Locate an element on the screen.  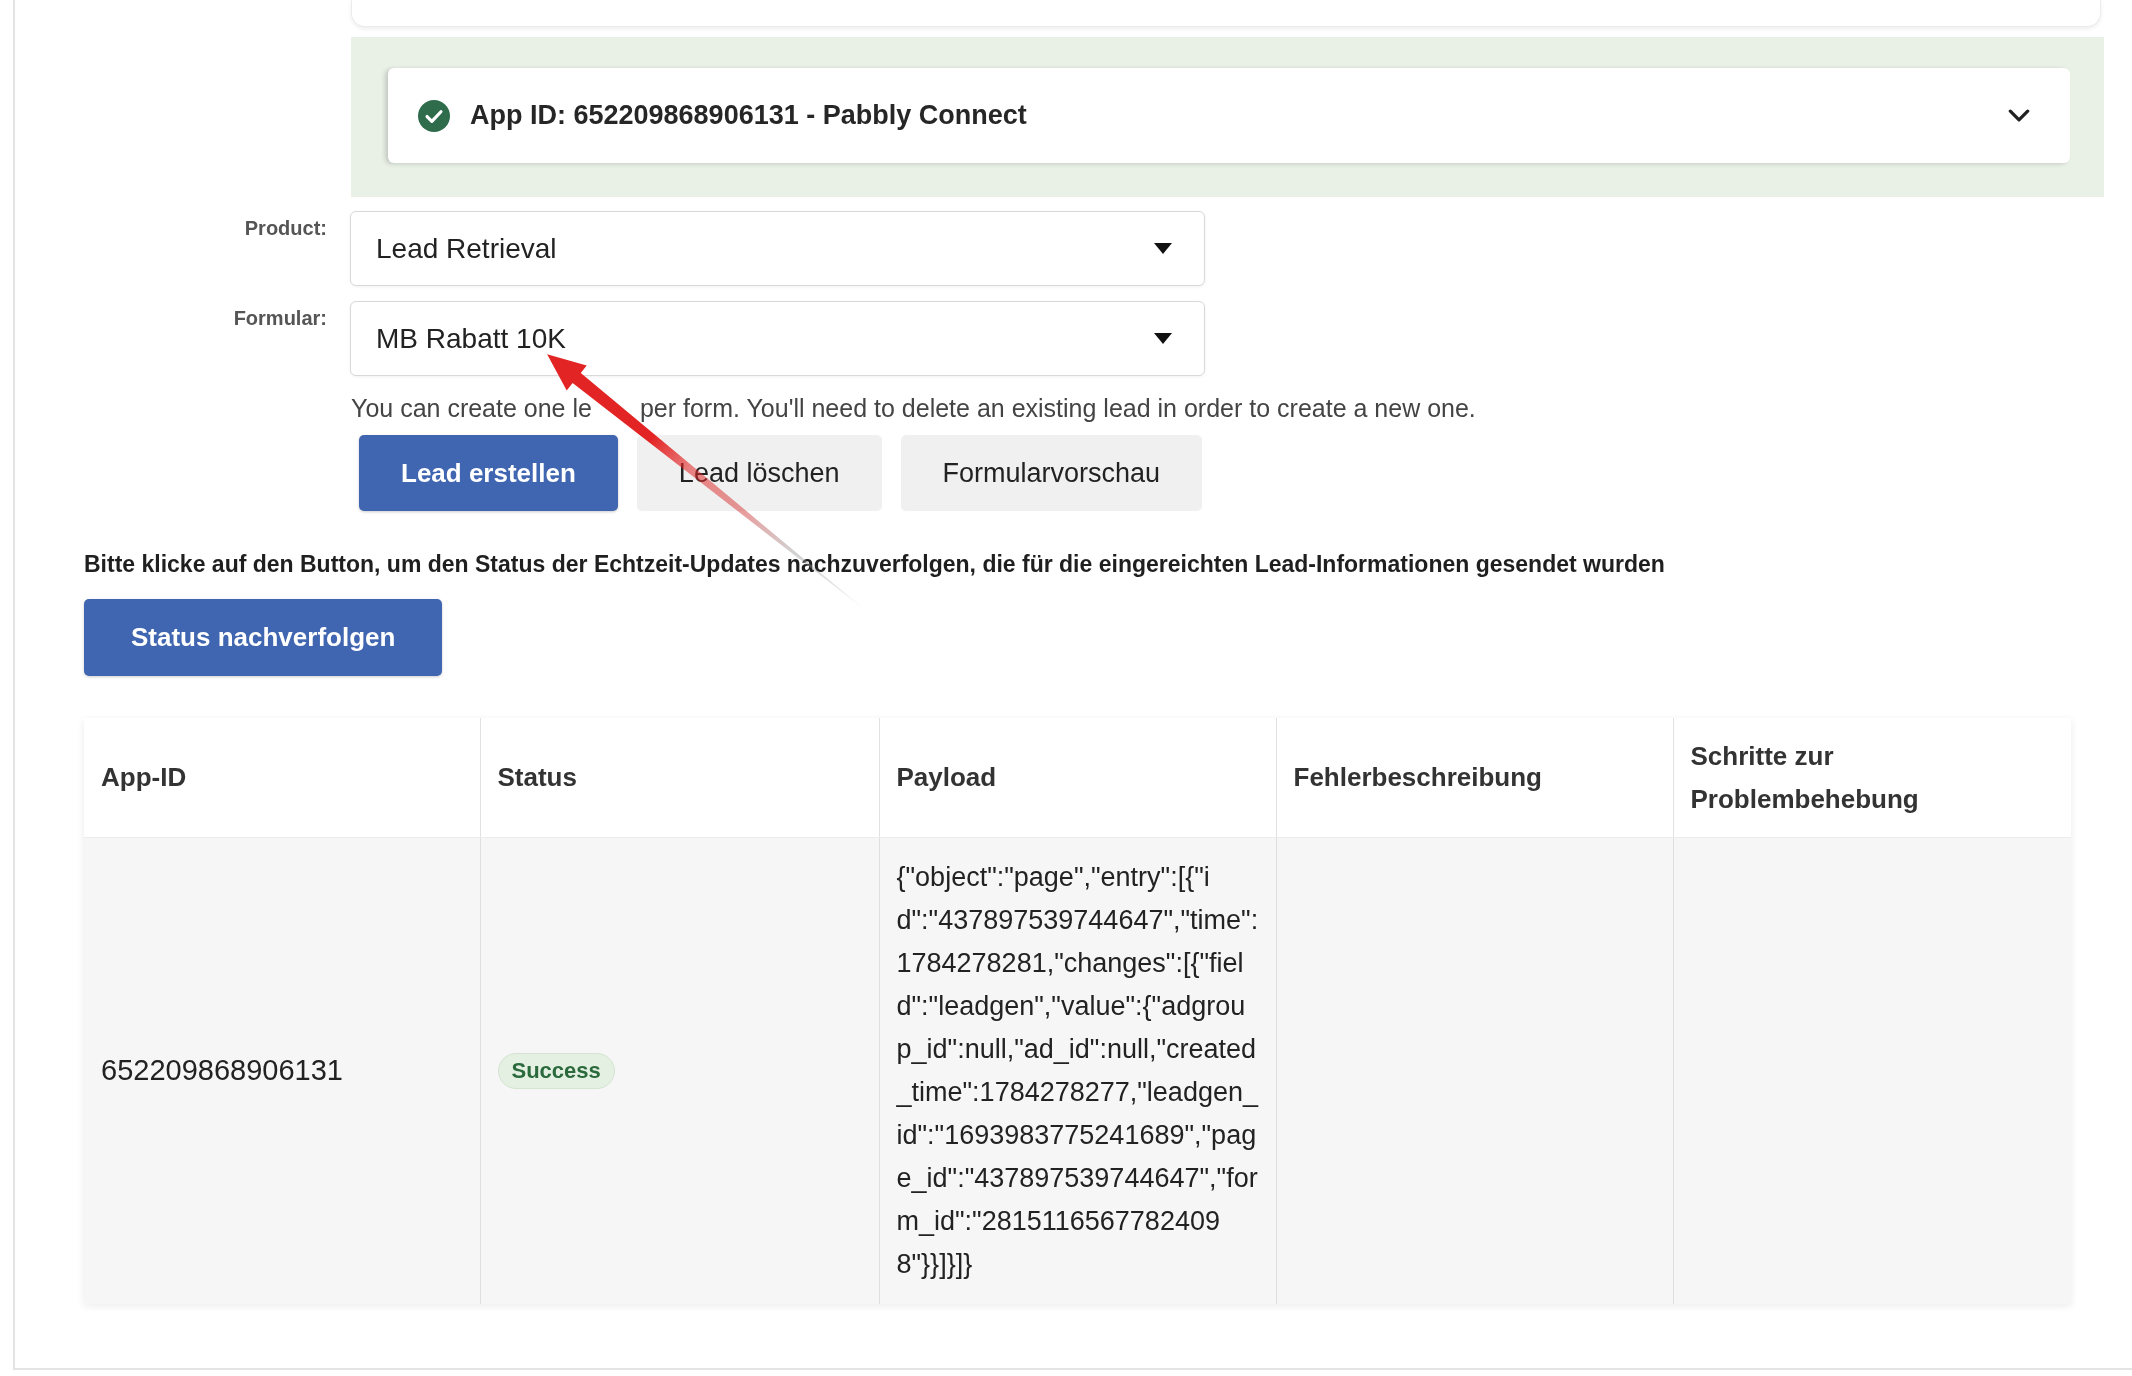
action-button: Lead löschen is located at coordinates (759, 473).